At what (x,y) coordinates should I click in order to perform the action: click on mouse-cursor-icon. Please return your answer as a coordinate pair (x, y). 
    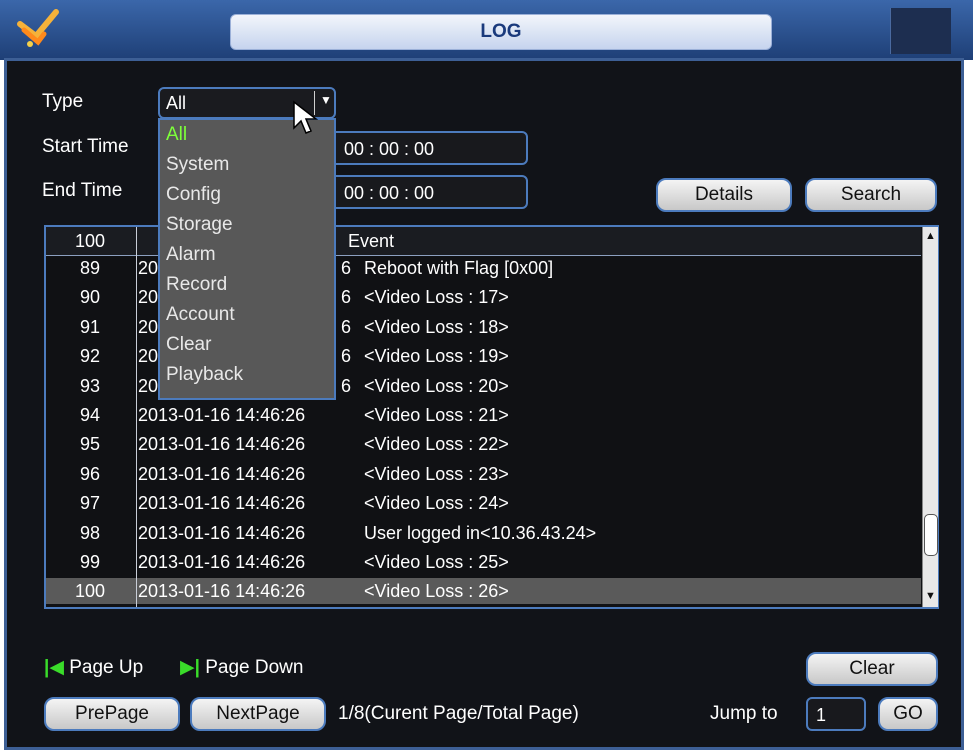
    Looking at the image, I should click on (306, 117).